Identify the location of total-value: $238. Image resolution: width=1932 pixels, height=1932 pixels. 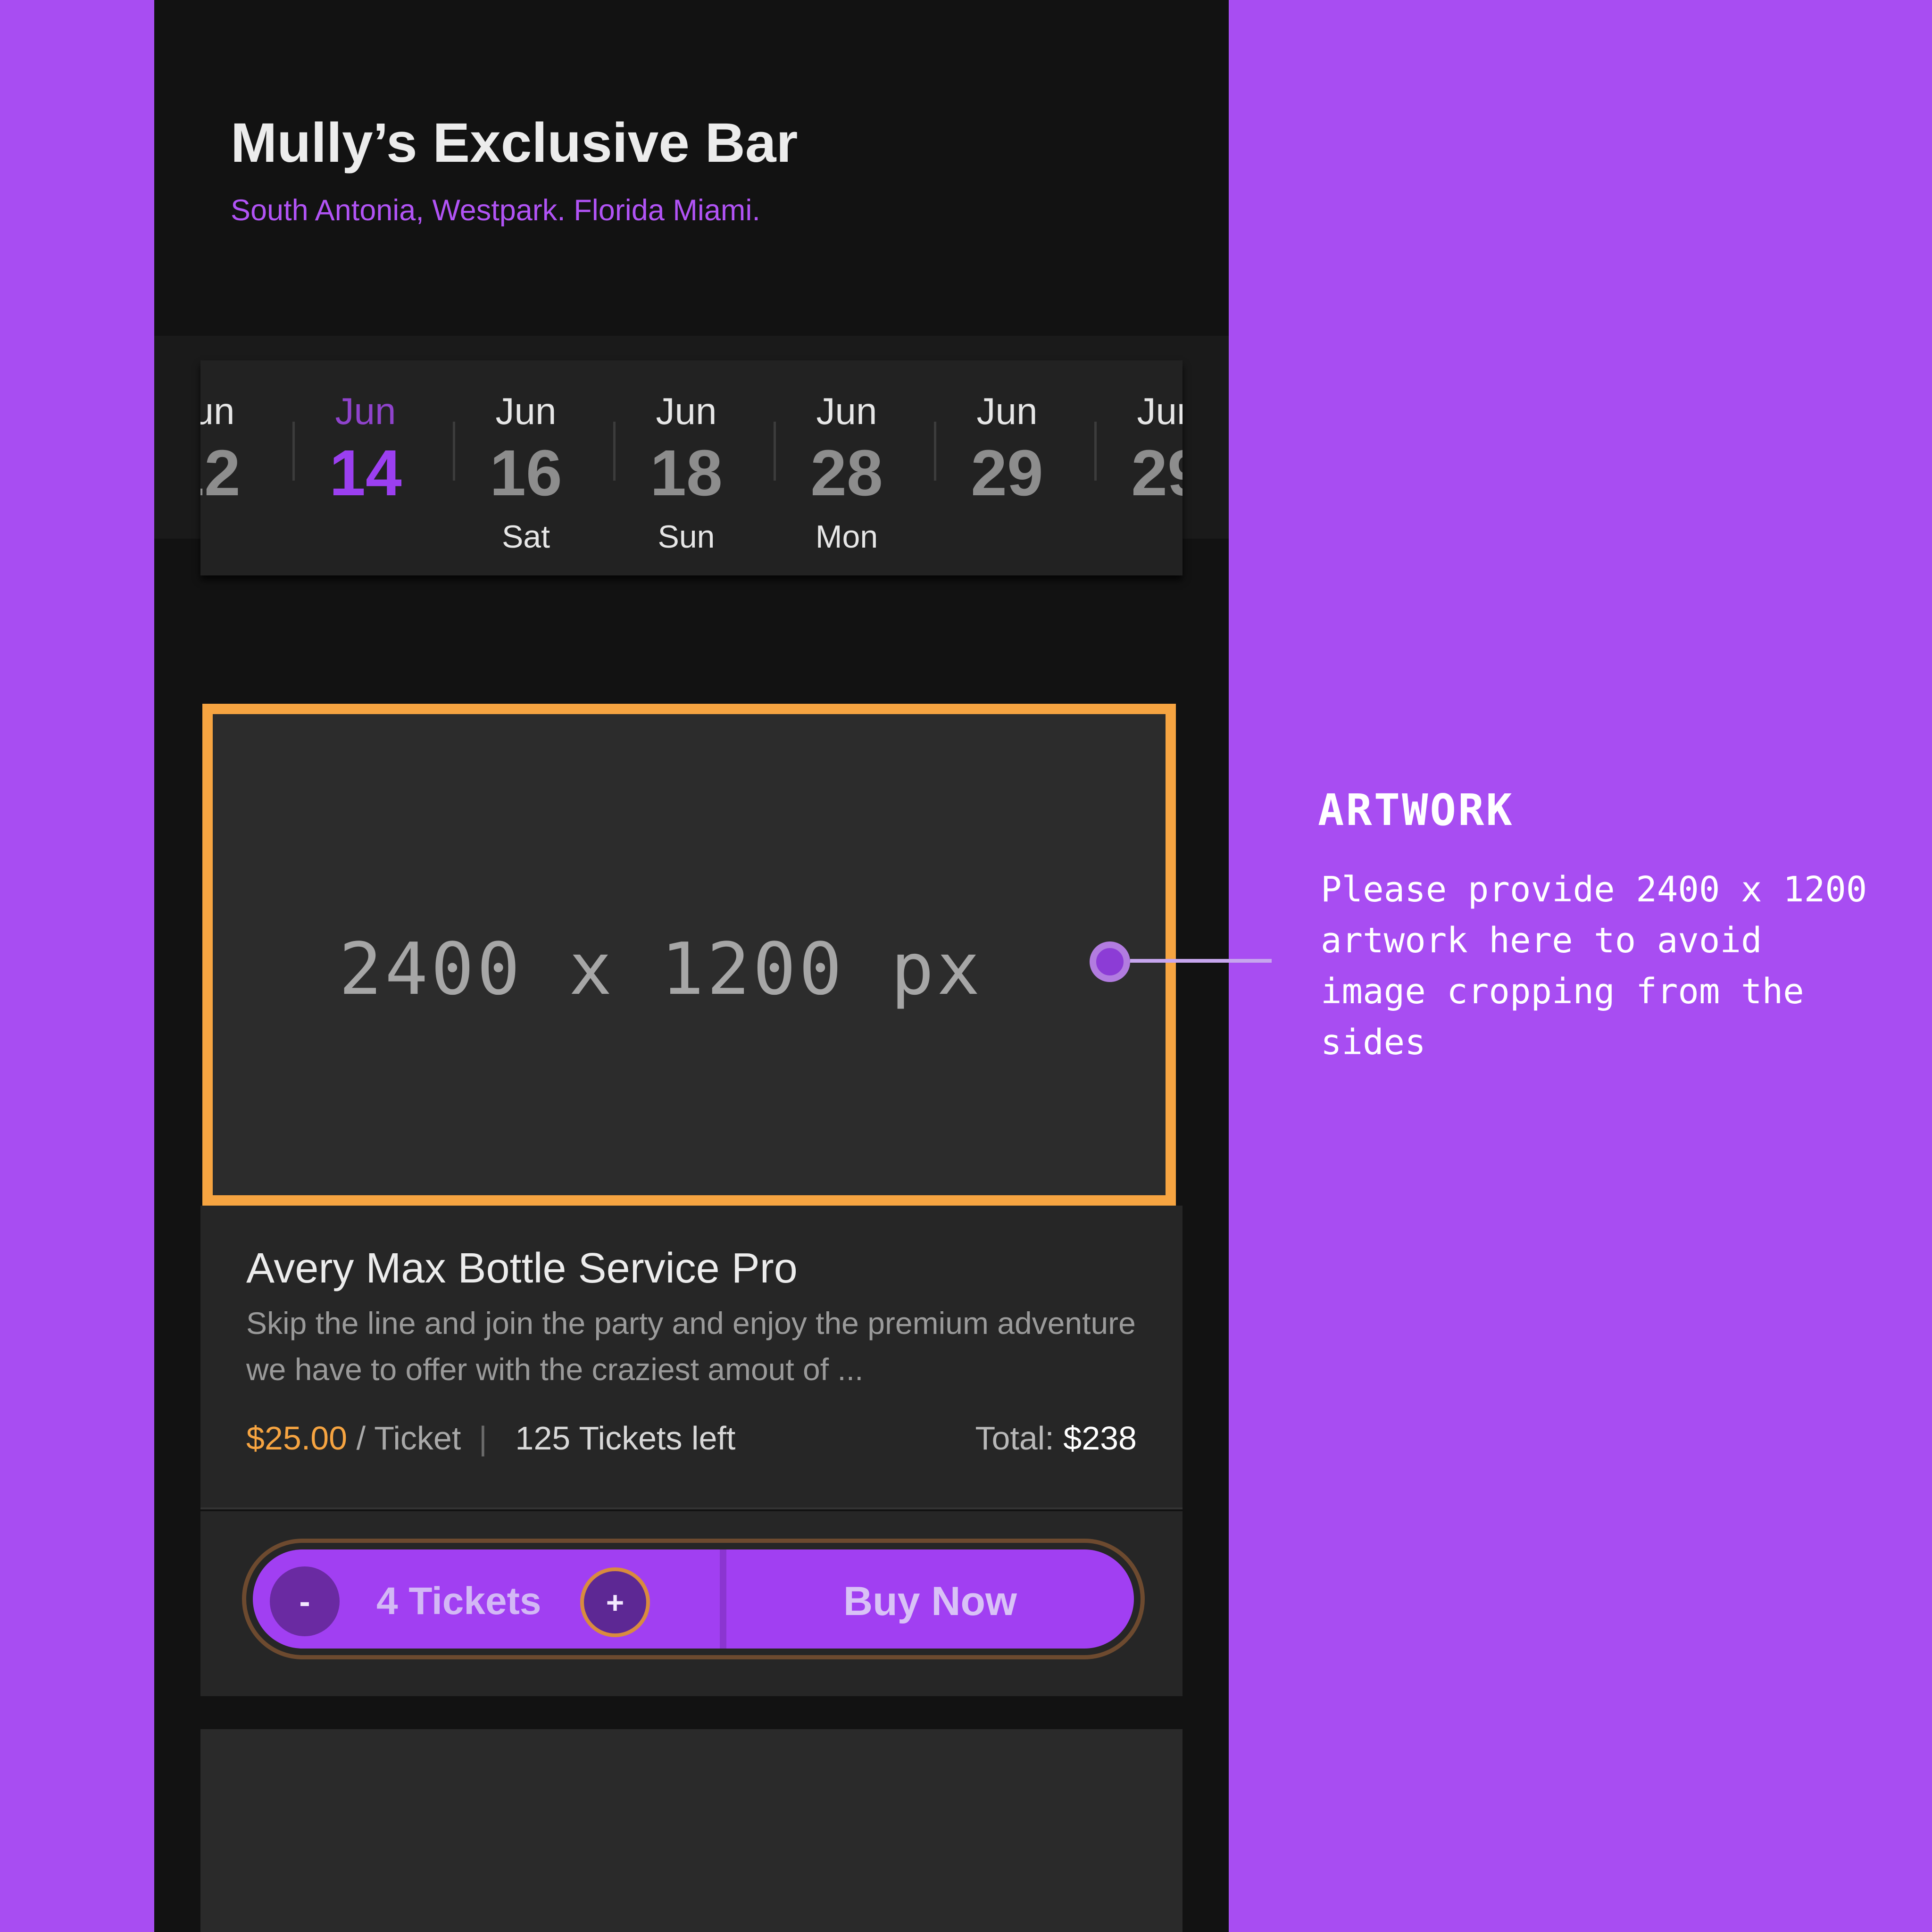
(1100, 1439).